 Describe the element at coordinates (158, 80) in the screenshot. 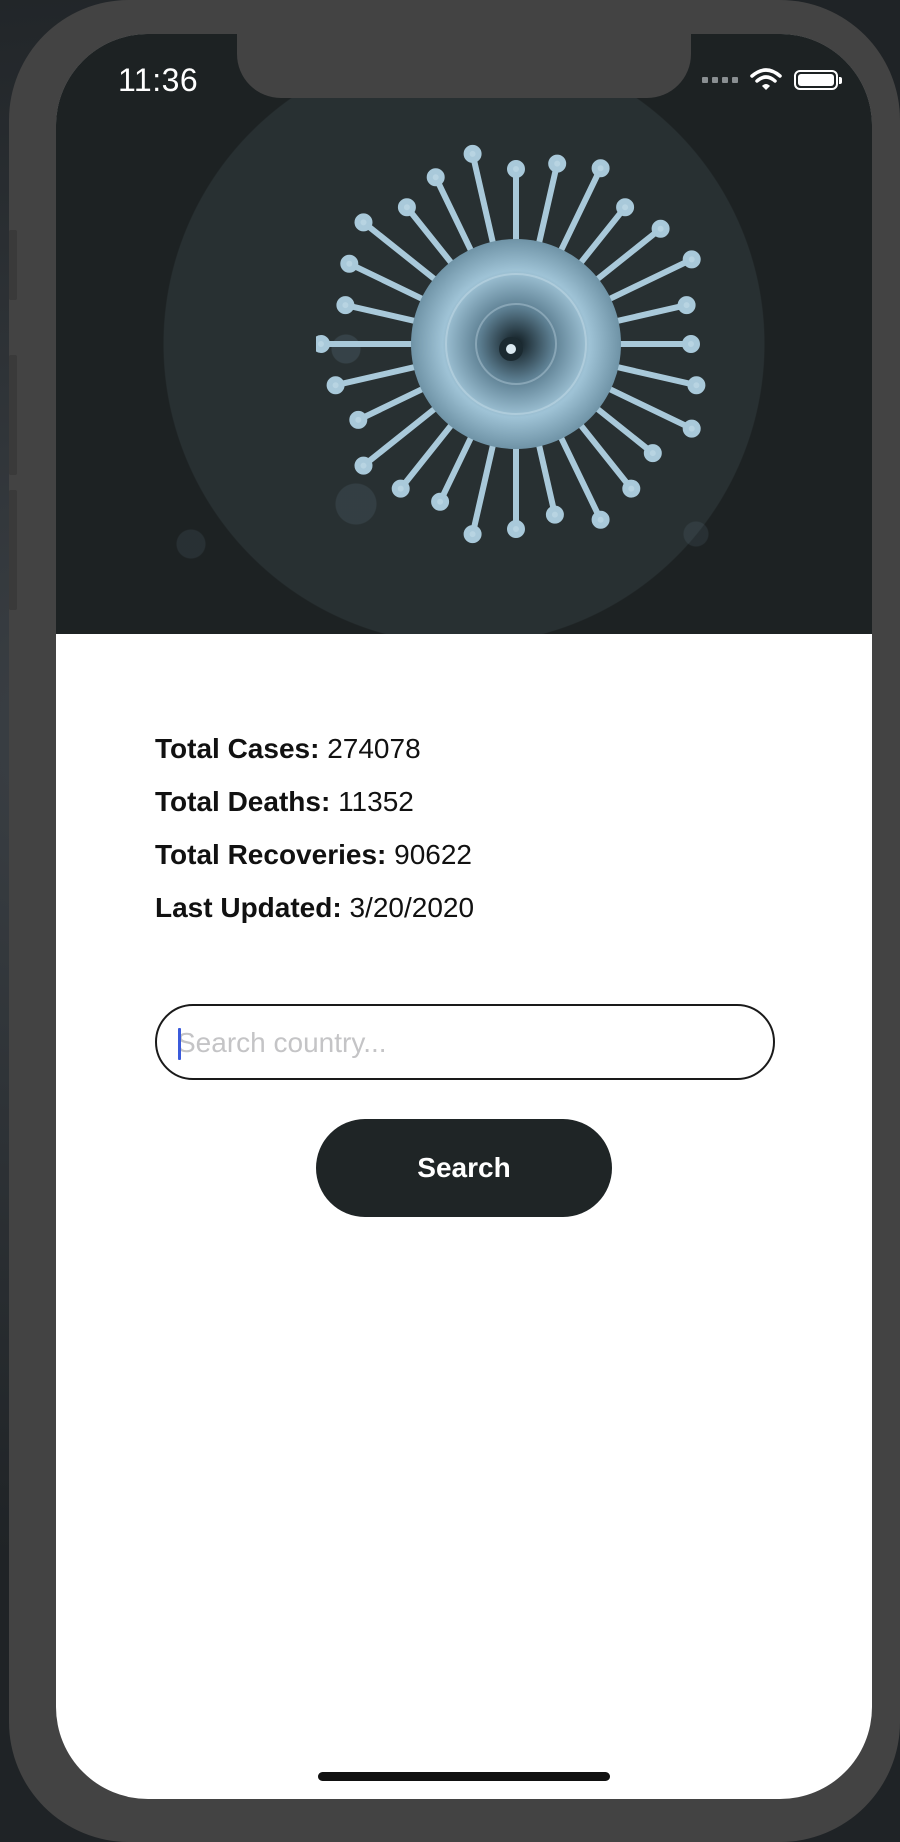

I see `status-time: 11:36` at that location.